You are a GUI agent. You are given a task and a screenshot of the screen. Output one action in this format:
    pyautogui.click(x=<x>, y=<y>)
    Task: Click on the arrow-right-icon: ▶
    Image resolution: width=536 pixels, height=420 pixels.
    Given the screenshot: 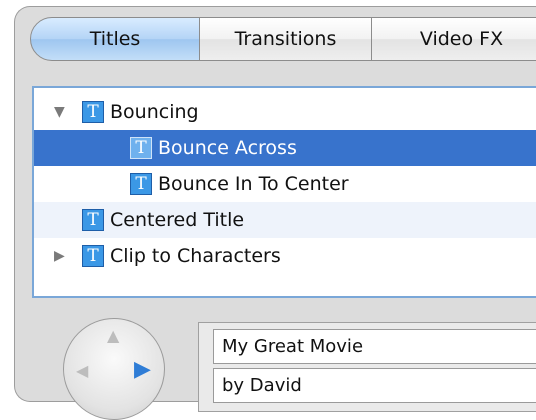 What is the action you would take?
    pyautogui.click(x=142, y=370)
    